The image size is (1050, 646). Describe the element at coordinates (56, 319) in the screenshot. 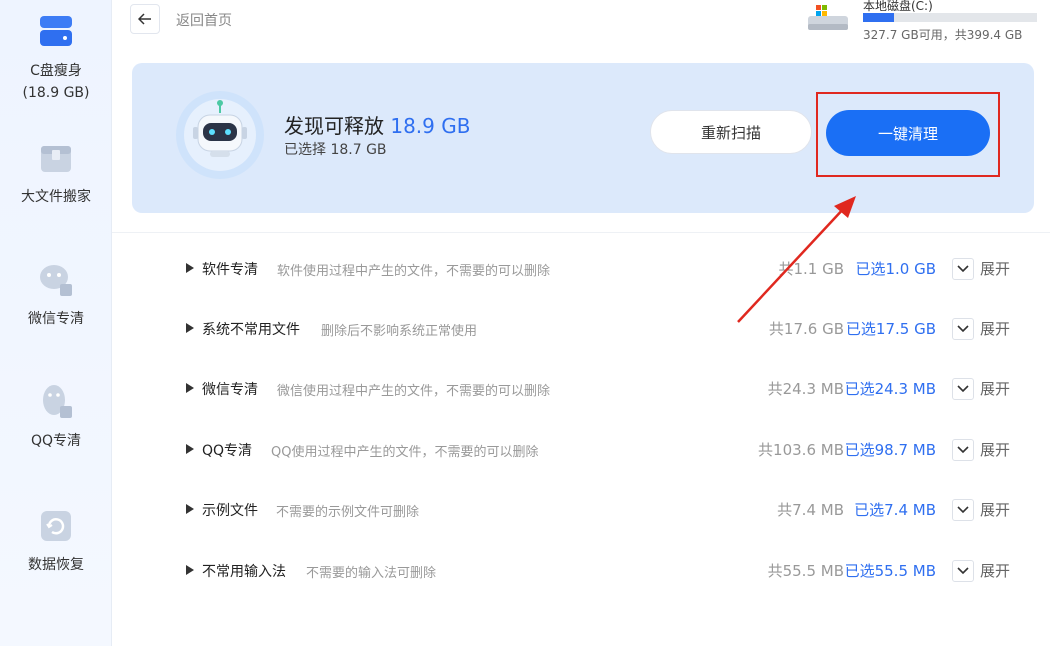

I see `sidebar-item-label: 微信专清` at that location.